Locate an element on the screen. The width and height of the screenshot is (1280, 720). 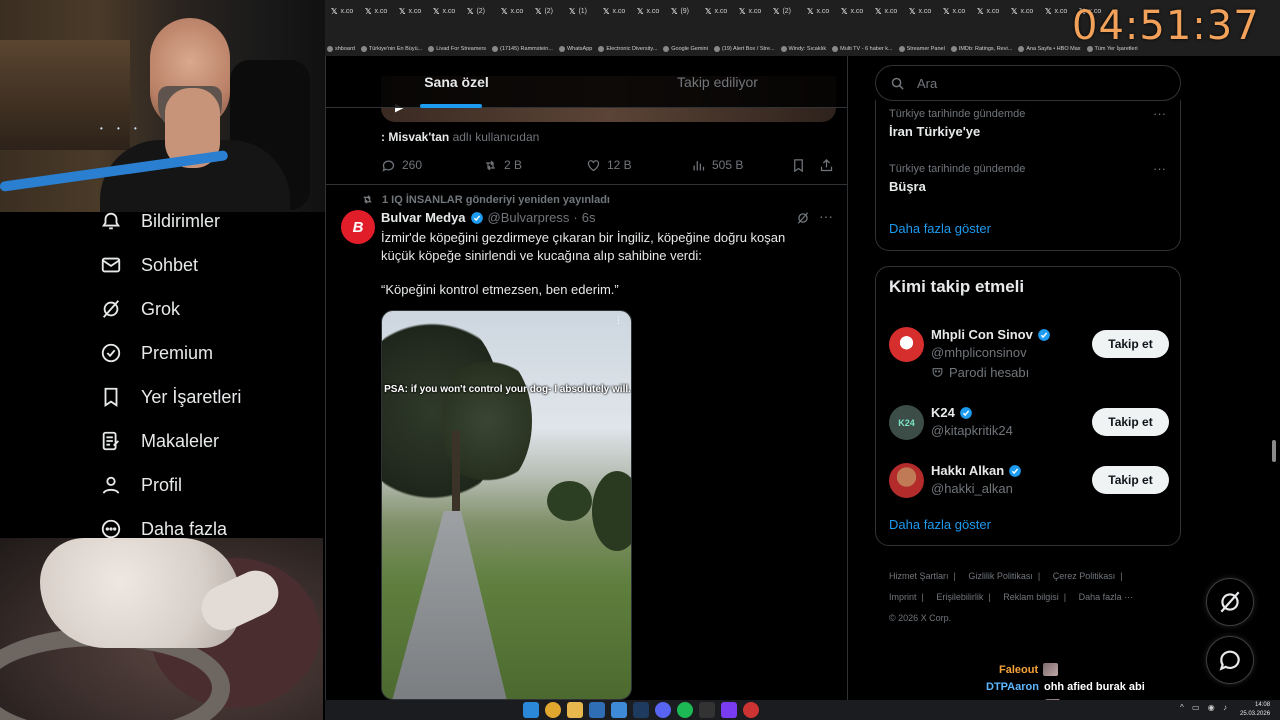
messages-fab-button is located at coordinates (1230, 660).